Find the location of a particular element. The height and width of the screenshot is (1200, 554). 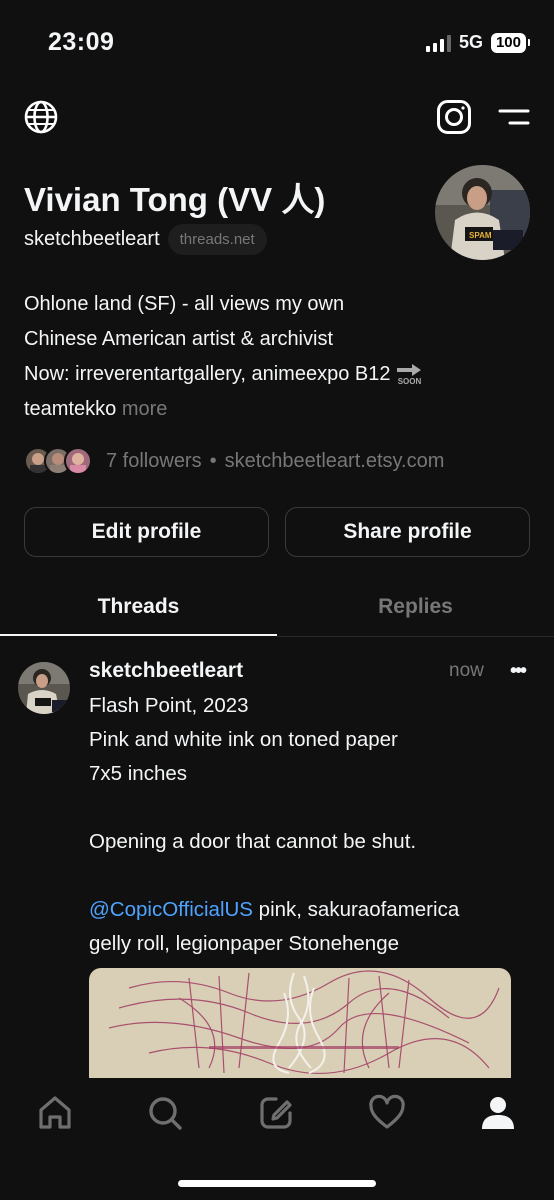

handle-row: sketchbeetleart threads.net is located at coordinates (145, 239).